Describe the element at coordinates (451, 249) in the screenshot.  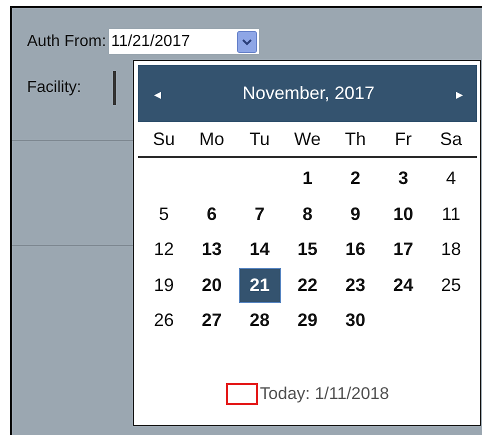
I see `day-cell: 18` at that location.